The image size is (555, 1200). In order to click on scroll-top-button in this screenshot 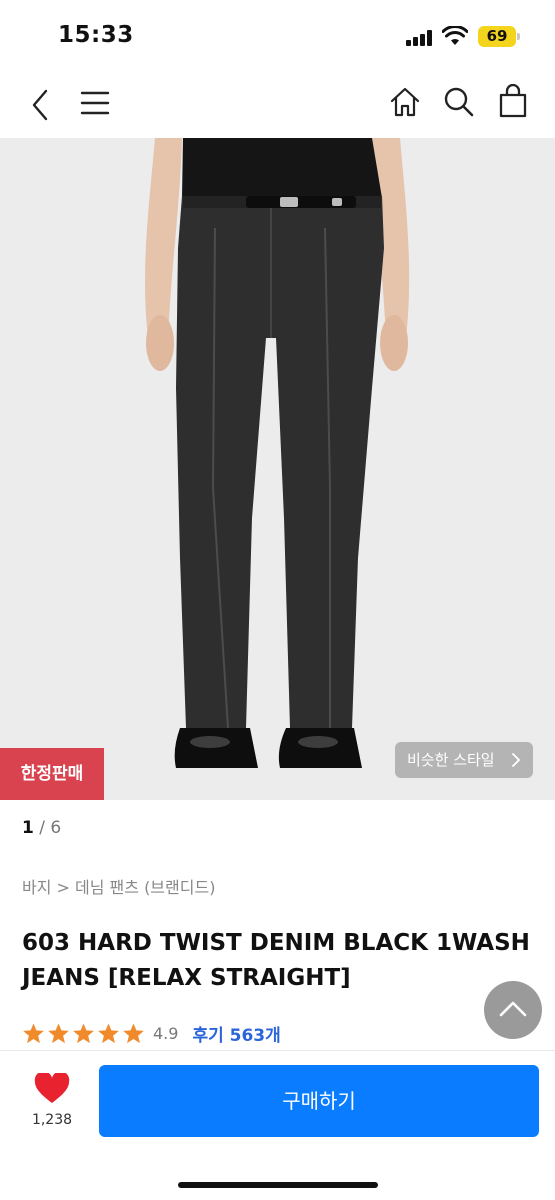, I will do `click(513, 1010)`.